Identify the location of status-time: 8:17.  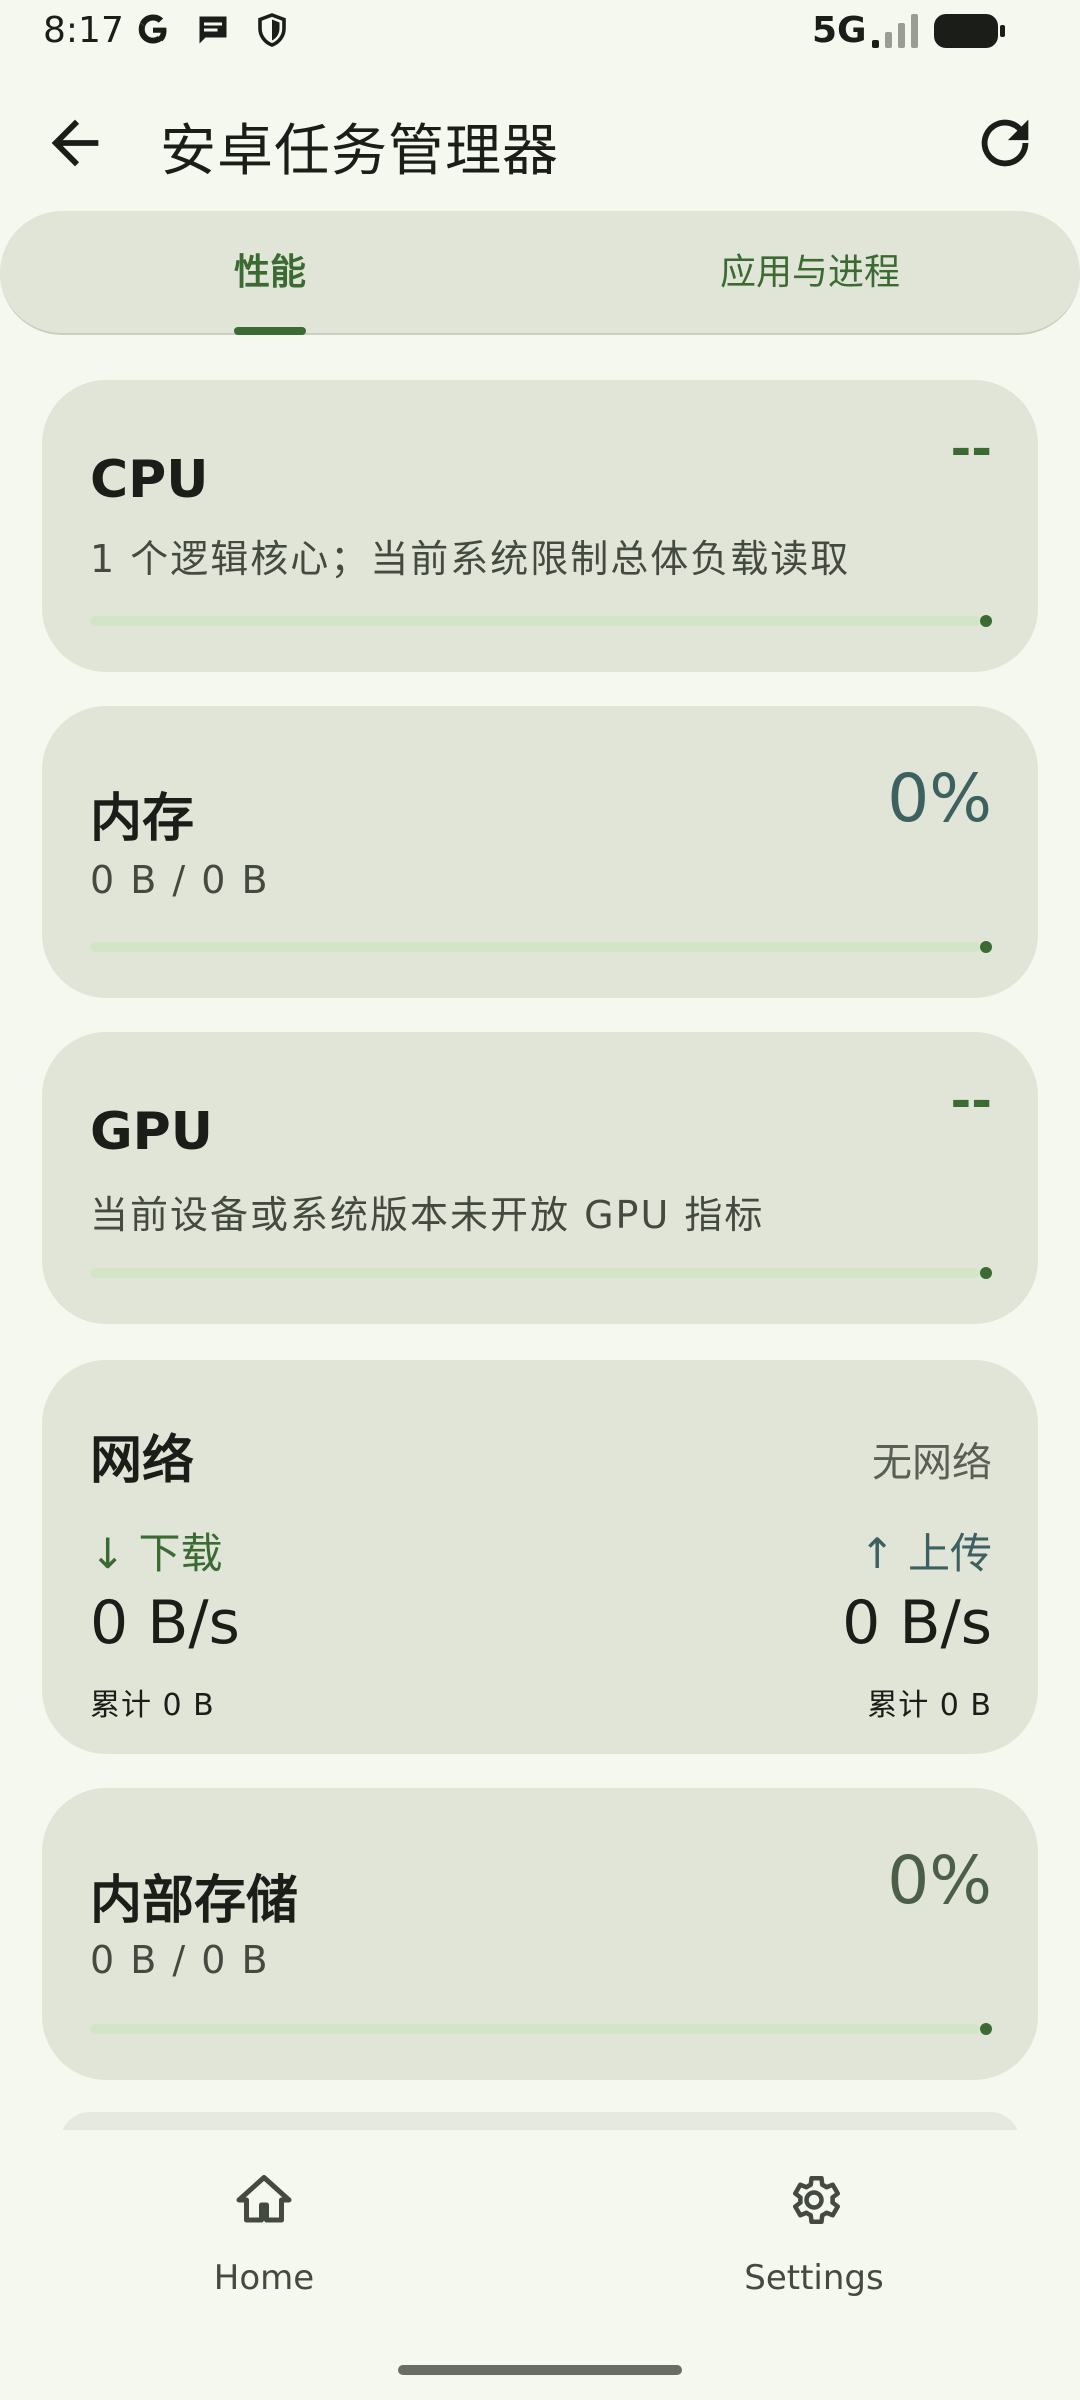
(83, 30).